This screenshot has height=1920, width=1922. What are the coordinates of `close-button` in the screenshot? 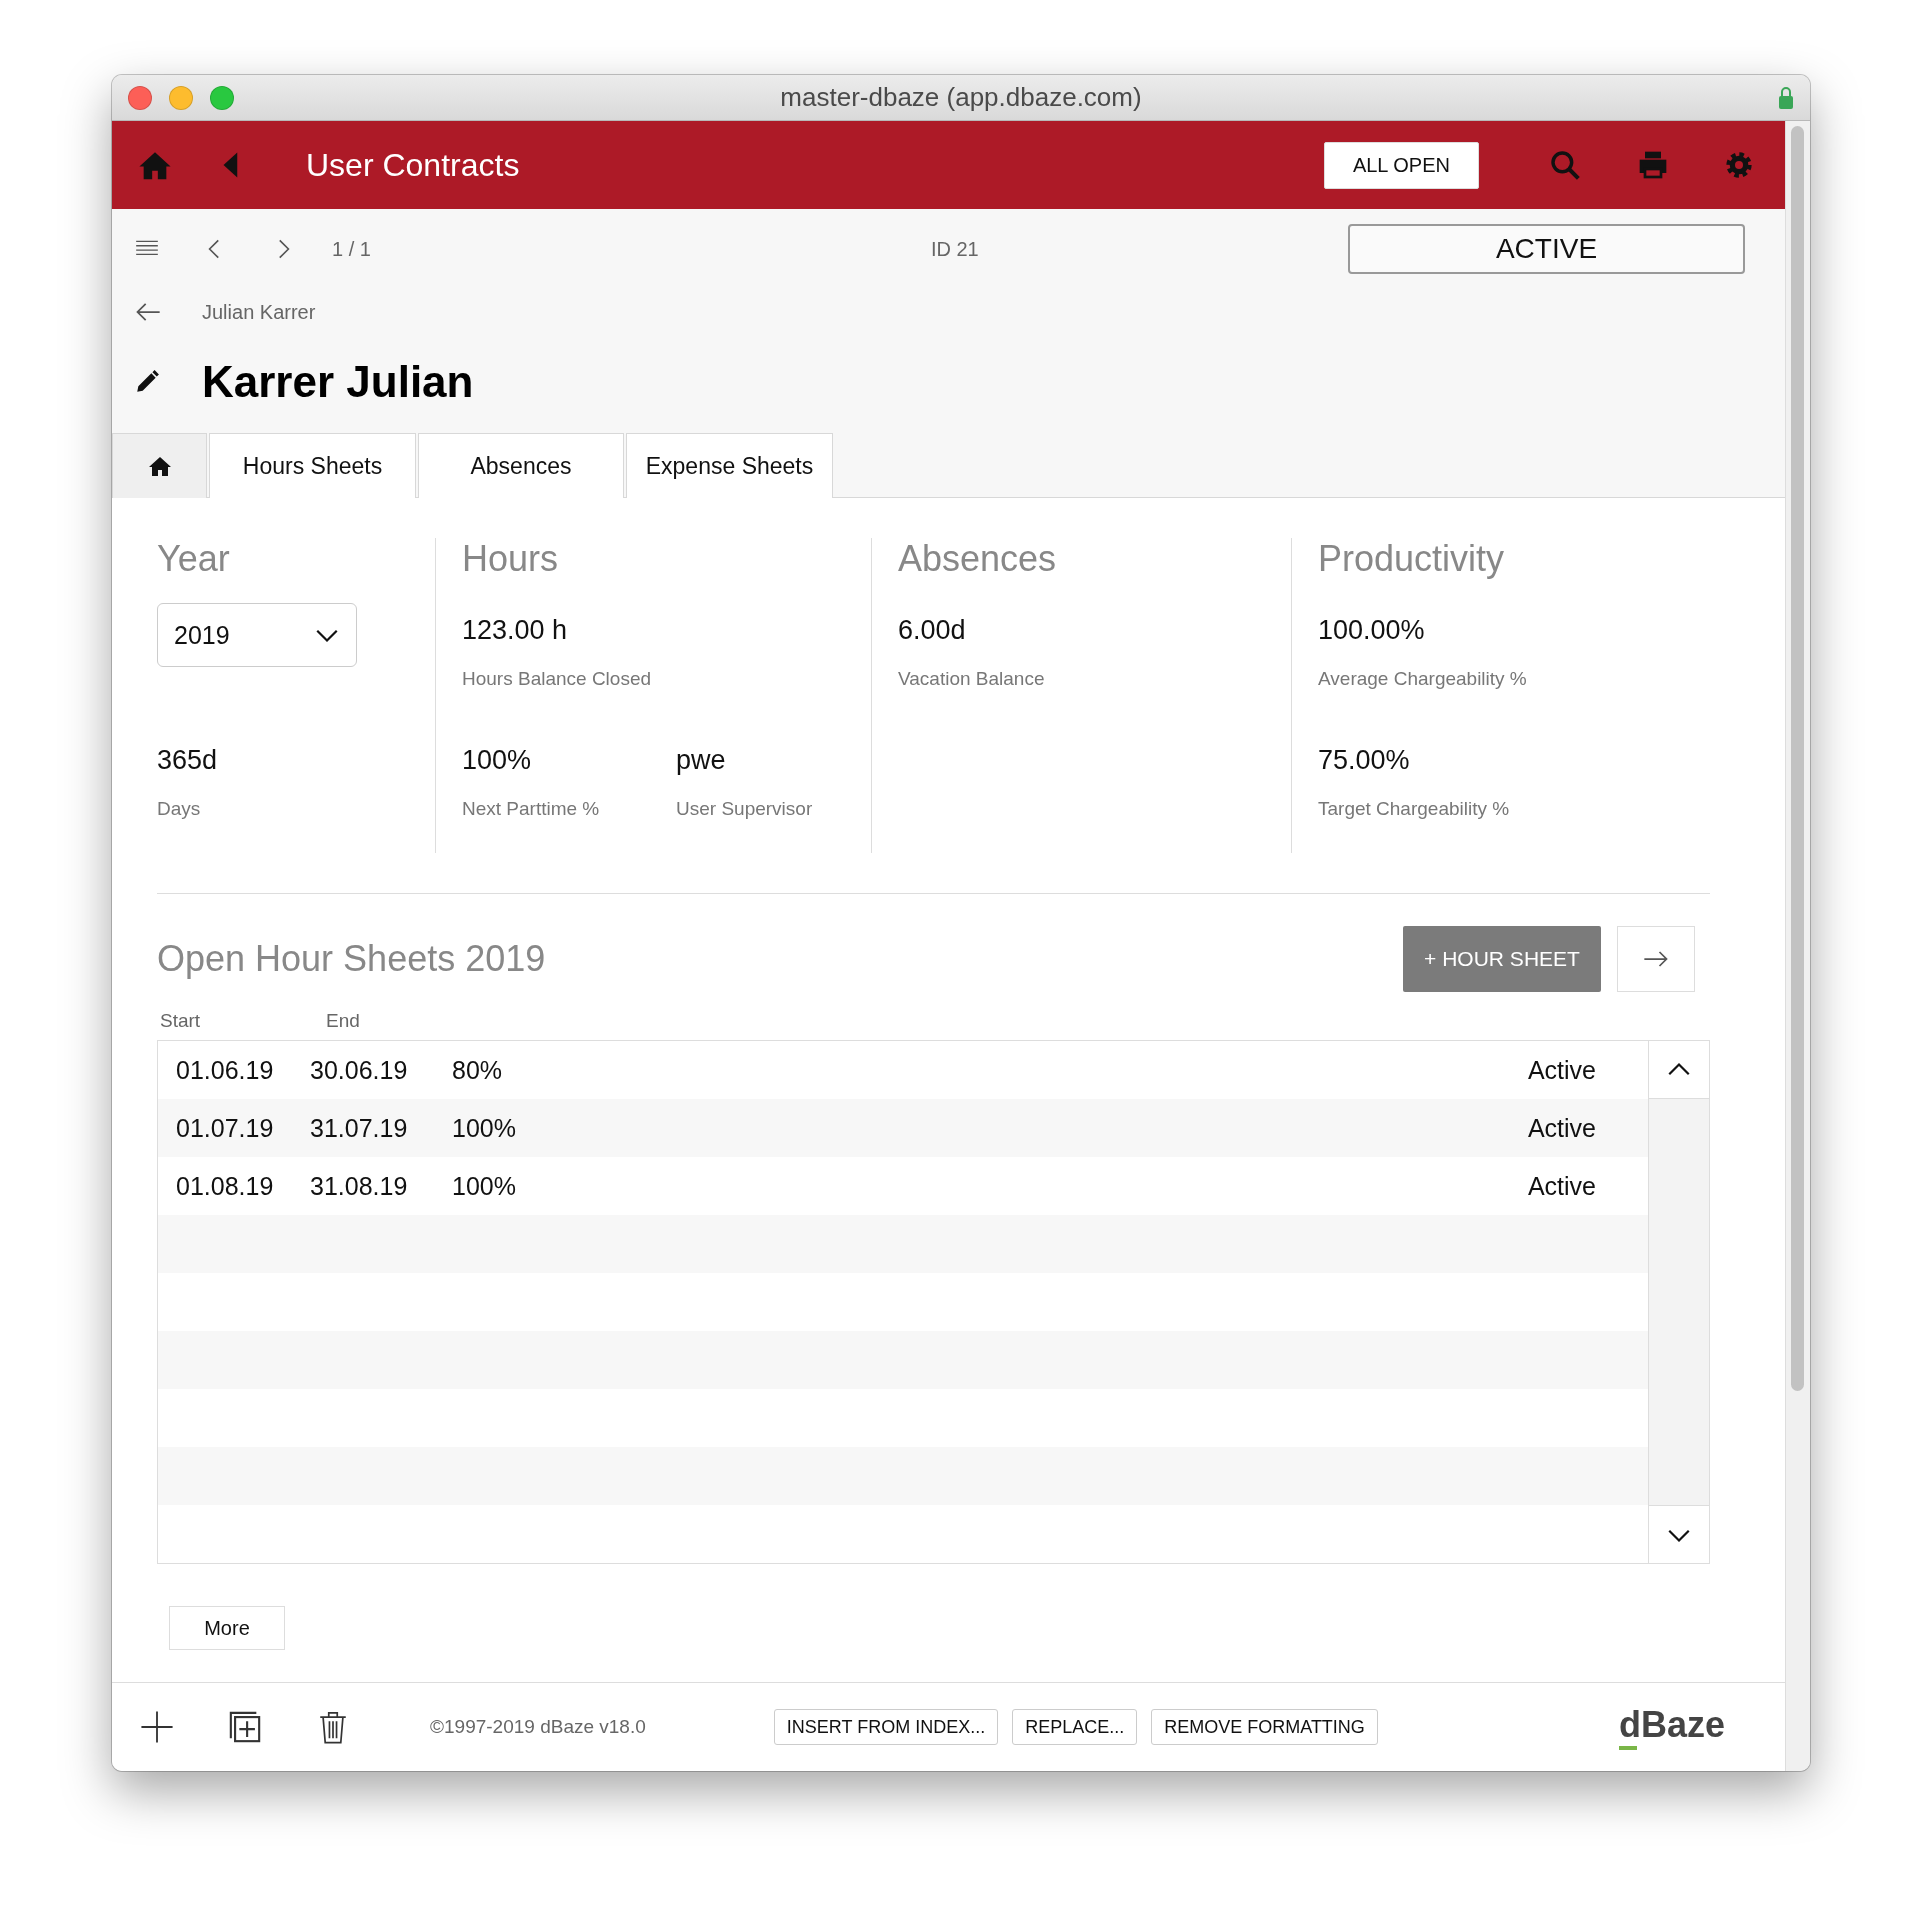 It's located at (140, 97).